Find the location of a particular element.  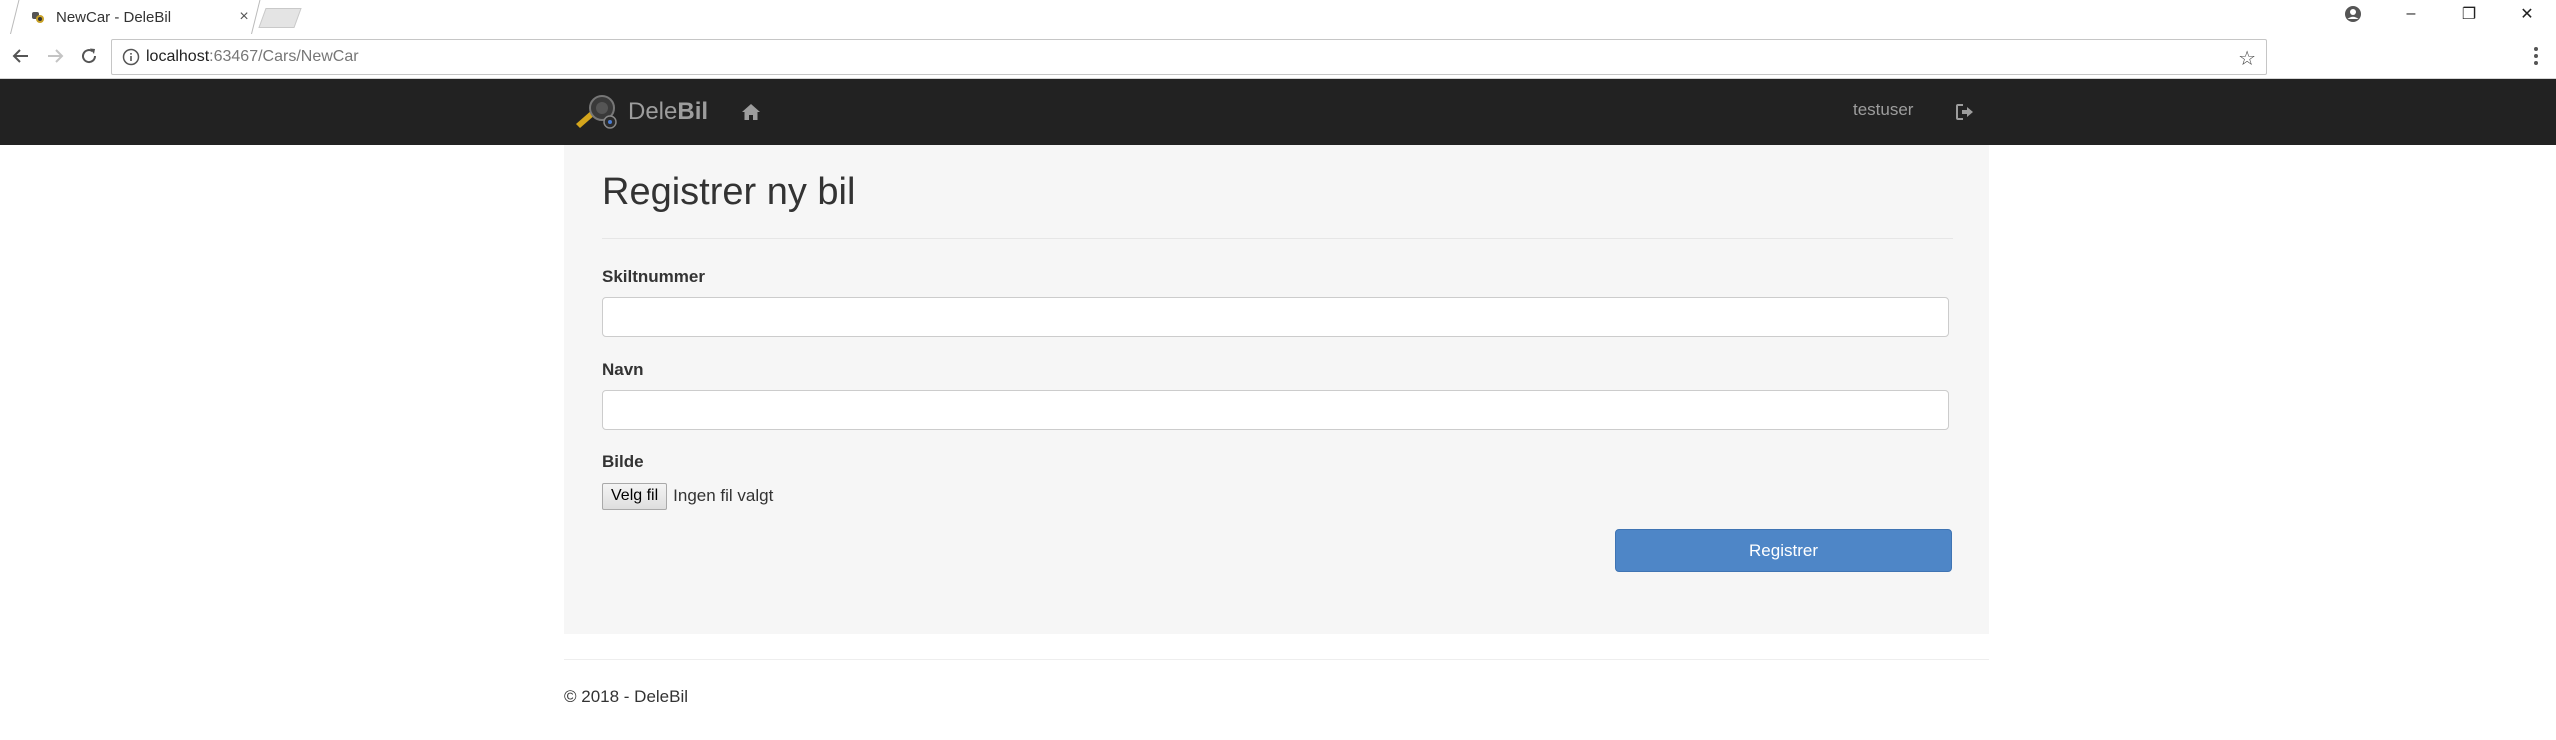

browser-tab: NewCar - DeleBil × is located at coordinates (139, 17).